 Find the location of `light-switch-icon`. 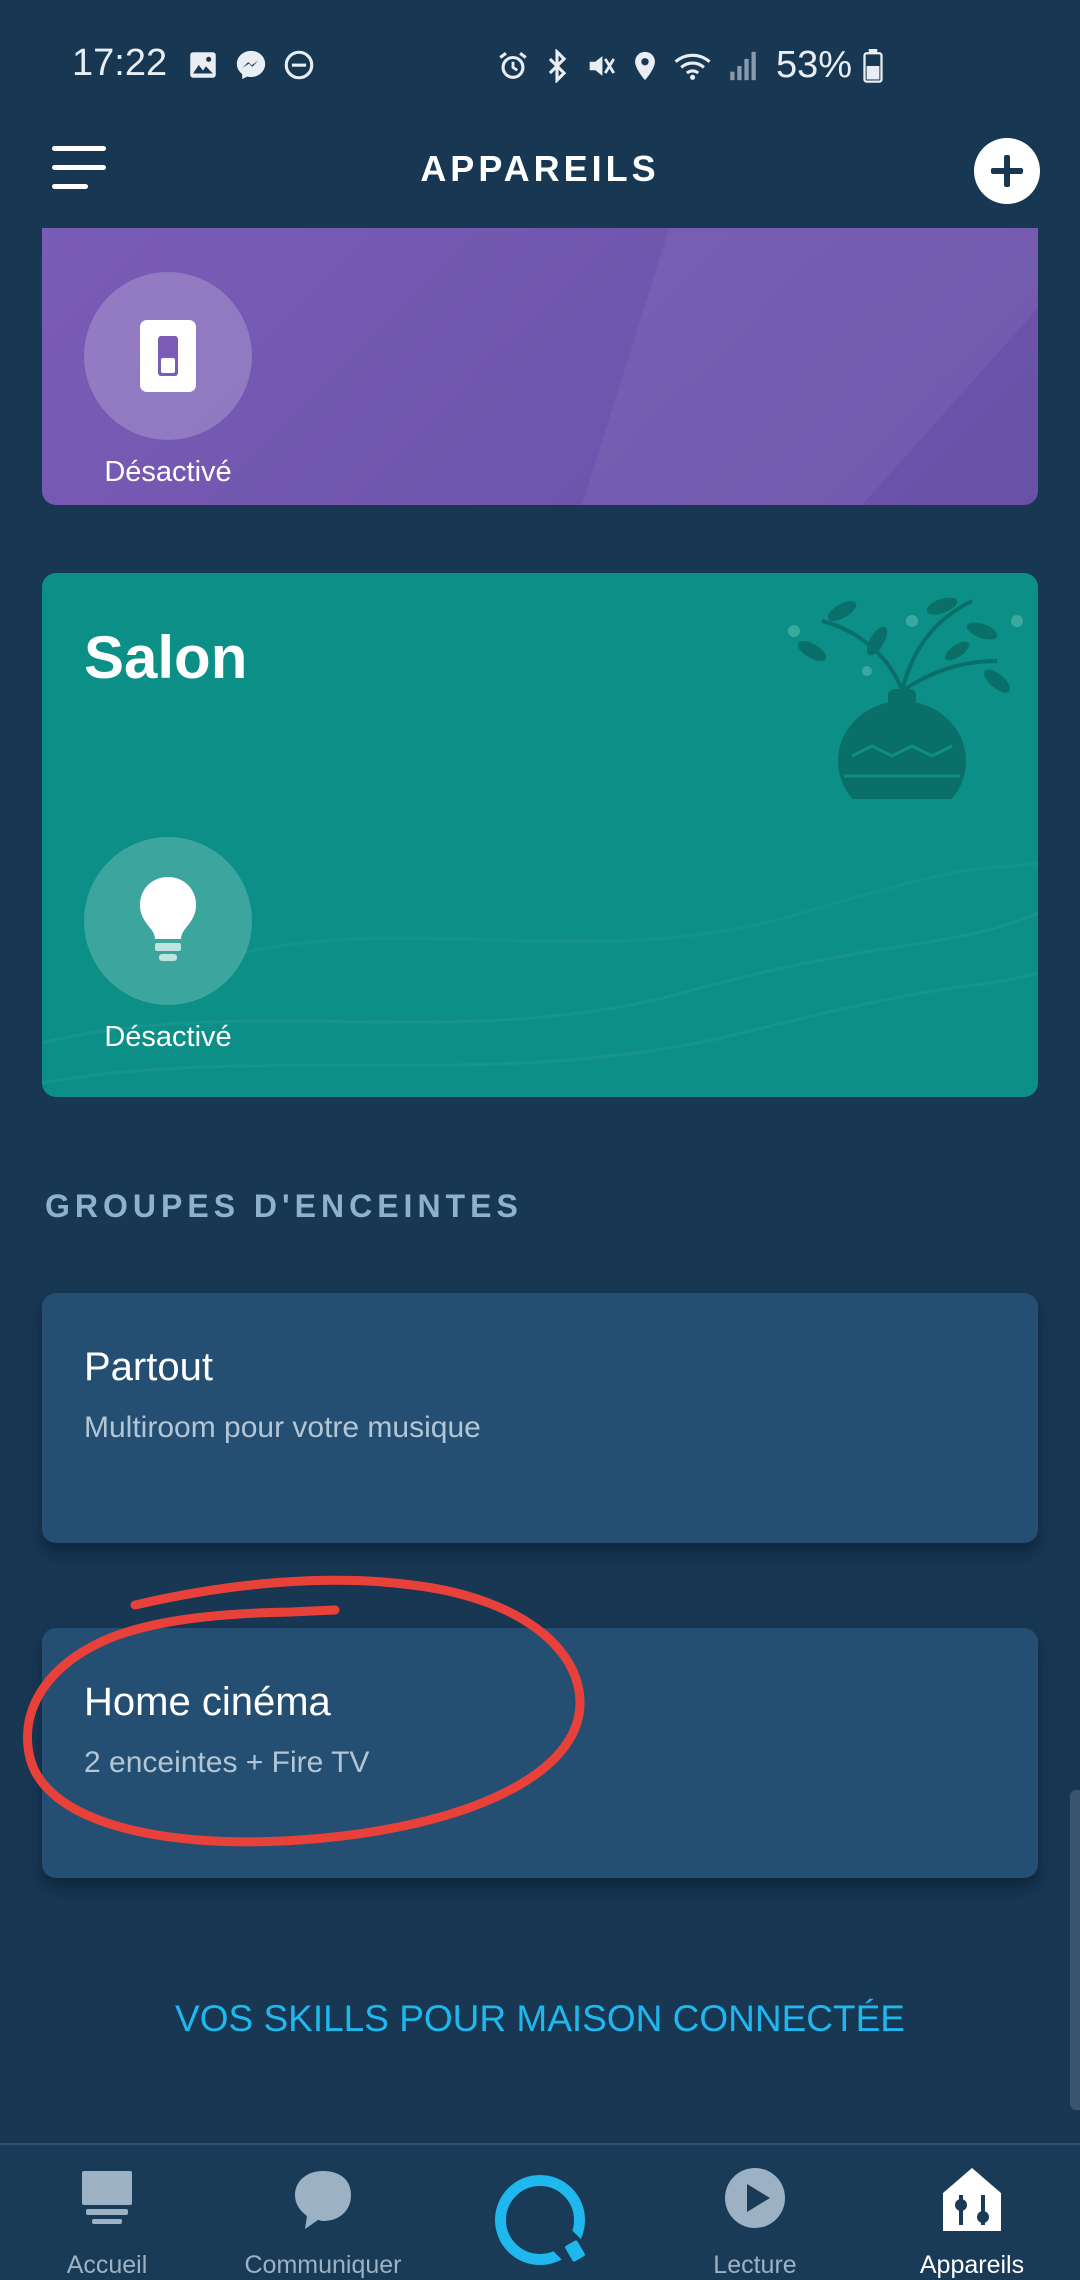

light-switch-icon is located at coordinates (168, 356).